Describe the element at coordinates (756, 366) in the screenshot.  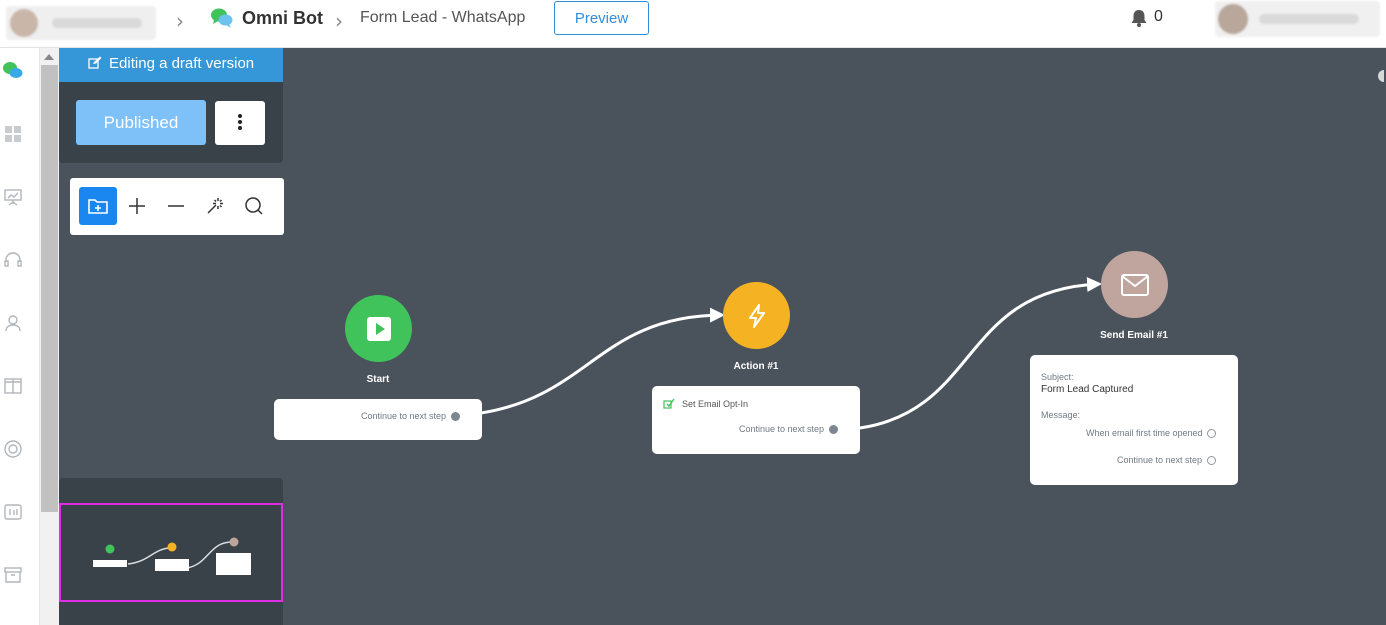
I see `action-node-title: Action #1` at that location.